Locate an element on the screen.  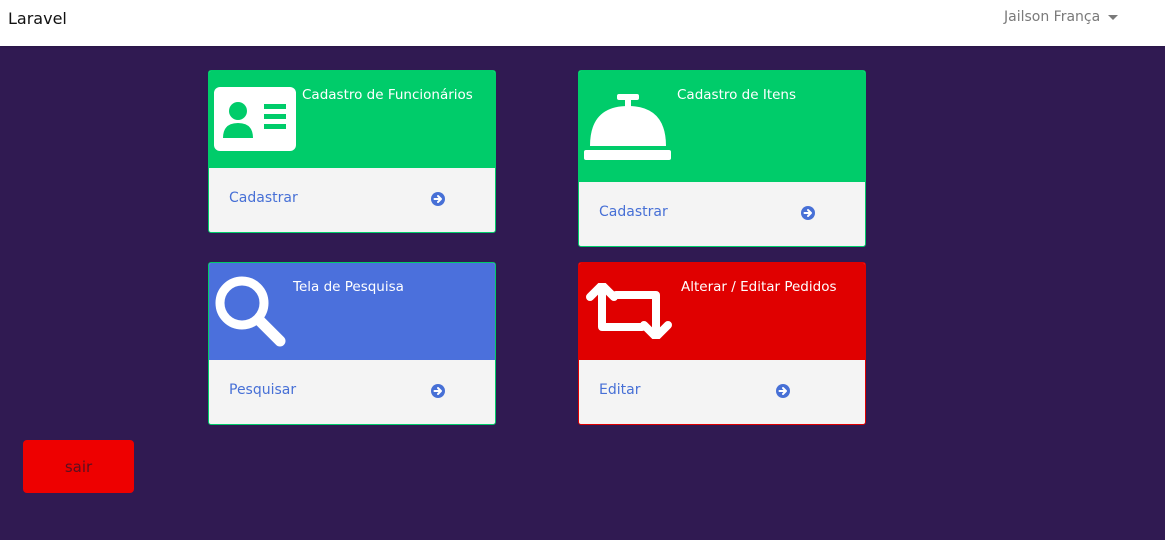
editar-pedidos-link: Editar is located at coordinates (722, 391).